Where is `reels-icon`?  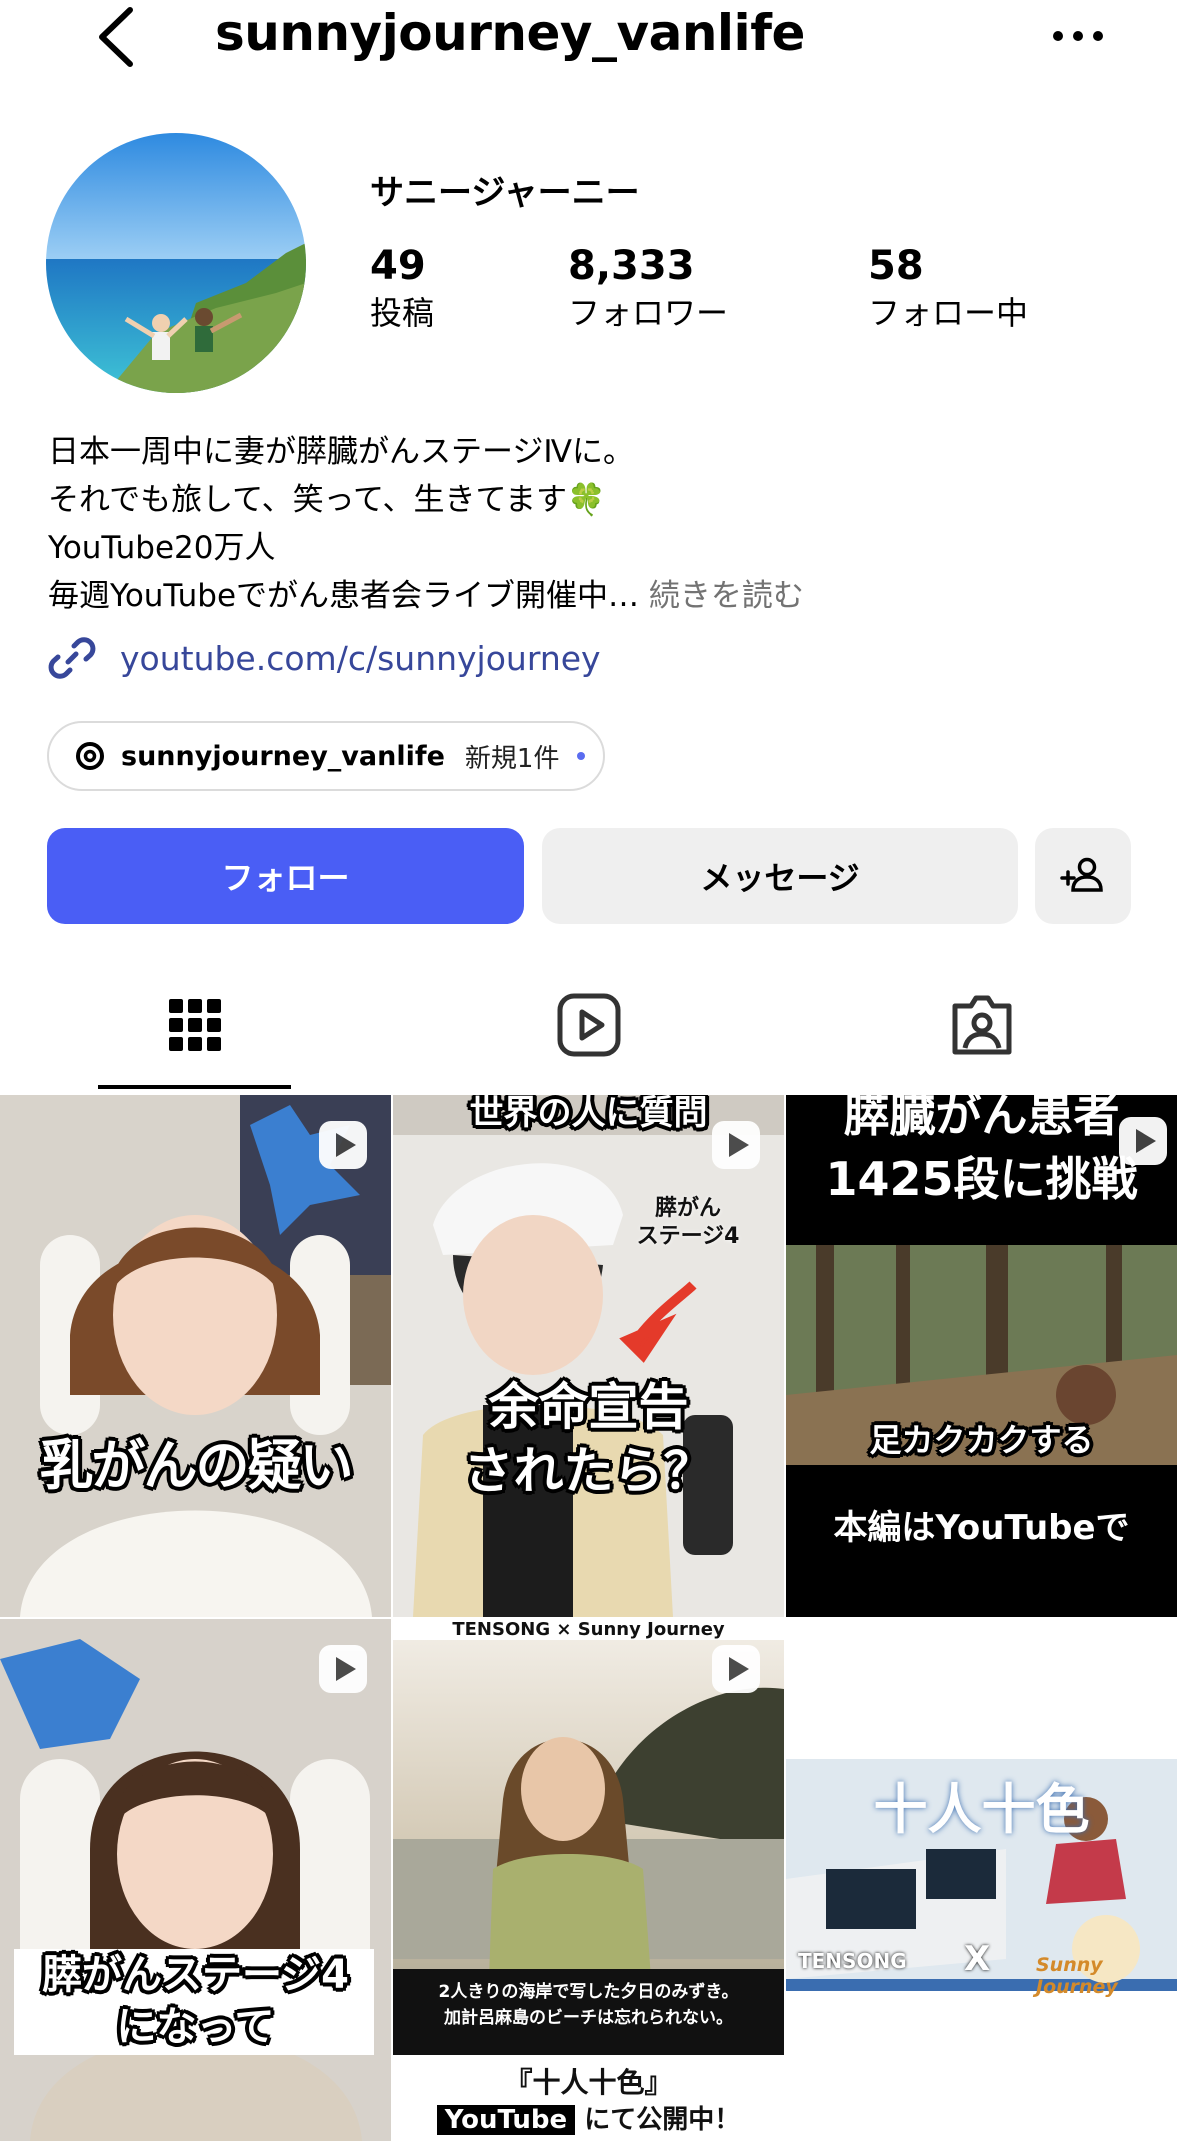 reels-icon is located at coordinates (589, 1025).